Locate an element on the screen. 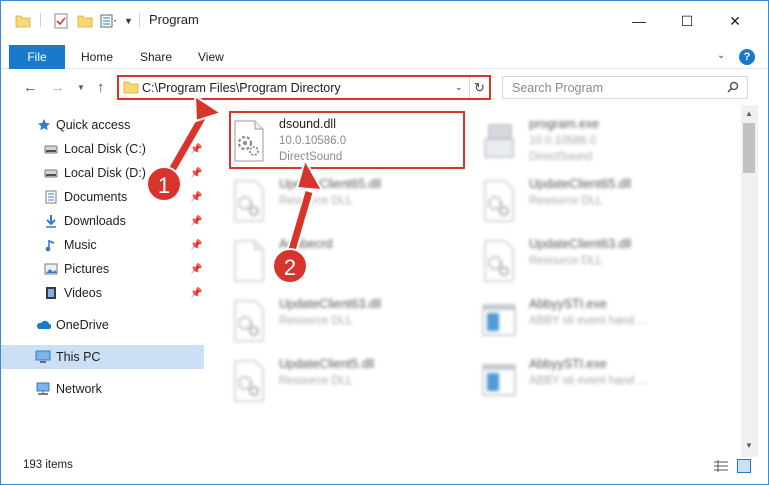  help-icon: ? is located at coordinates (747, 57).